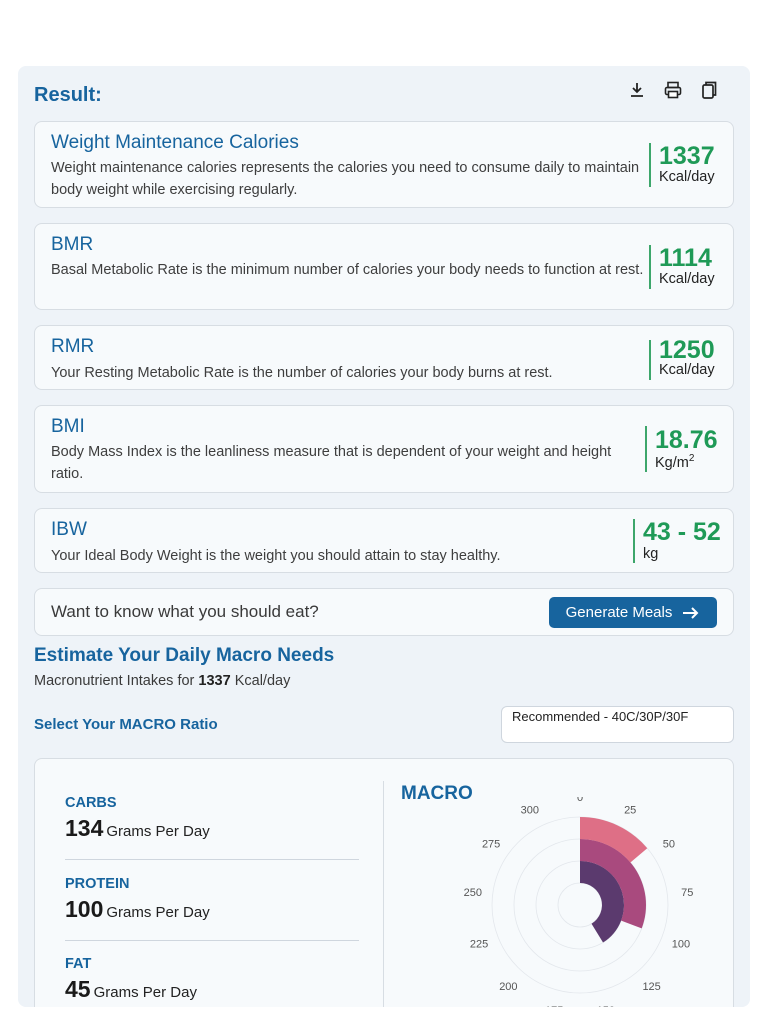  What do you see at coordinates (78, 964) in the screenshot?
I see `macro-name: FAT` at bounding box center [78, 964].